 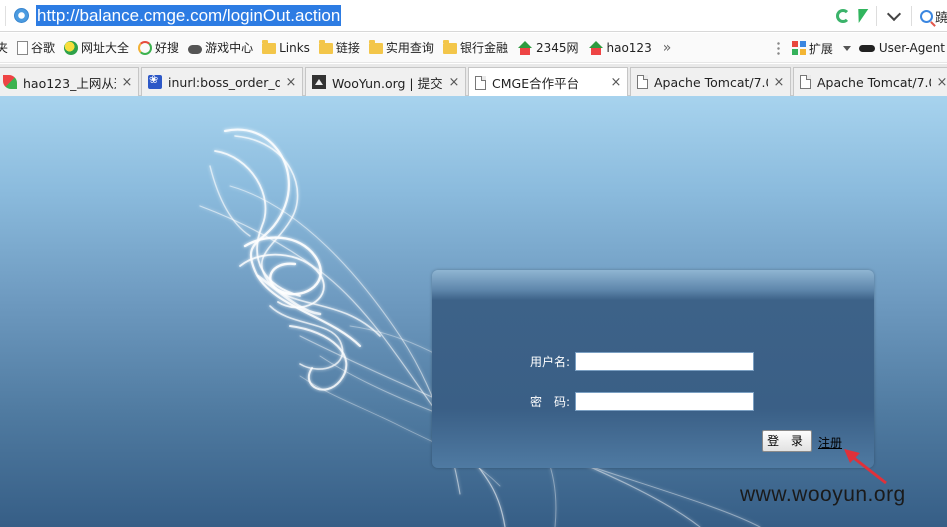 I want to click on url-input: http://balance.cmge.com/loginOut.action, so click(x=189, y=15).